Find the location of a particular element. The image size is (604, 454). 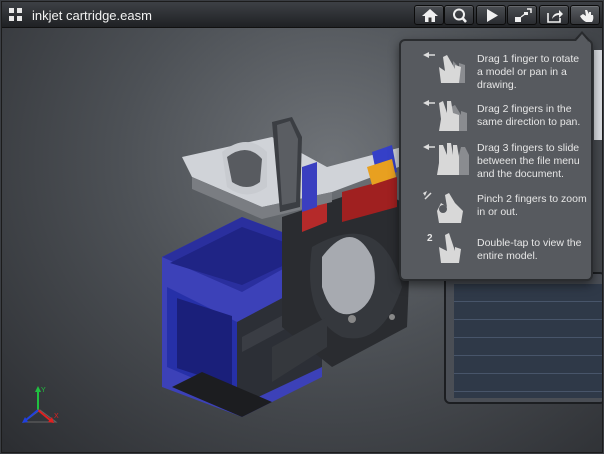

axis-triad: Y X is located at coordinates (40, 404).